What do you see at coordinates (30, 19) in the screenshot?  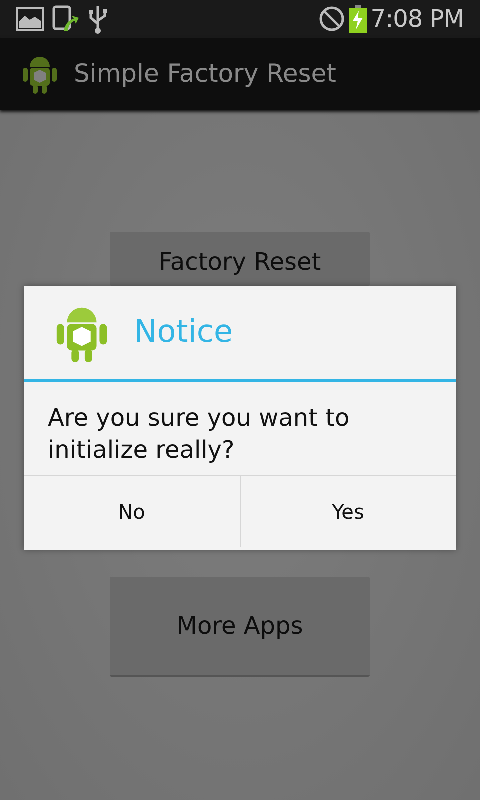 I see `picture-notification-icon` at bounding box center [30, 19].